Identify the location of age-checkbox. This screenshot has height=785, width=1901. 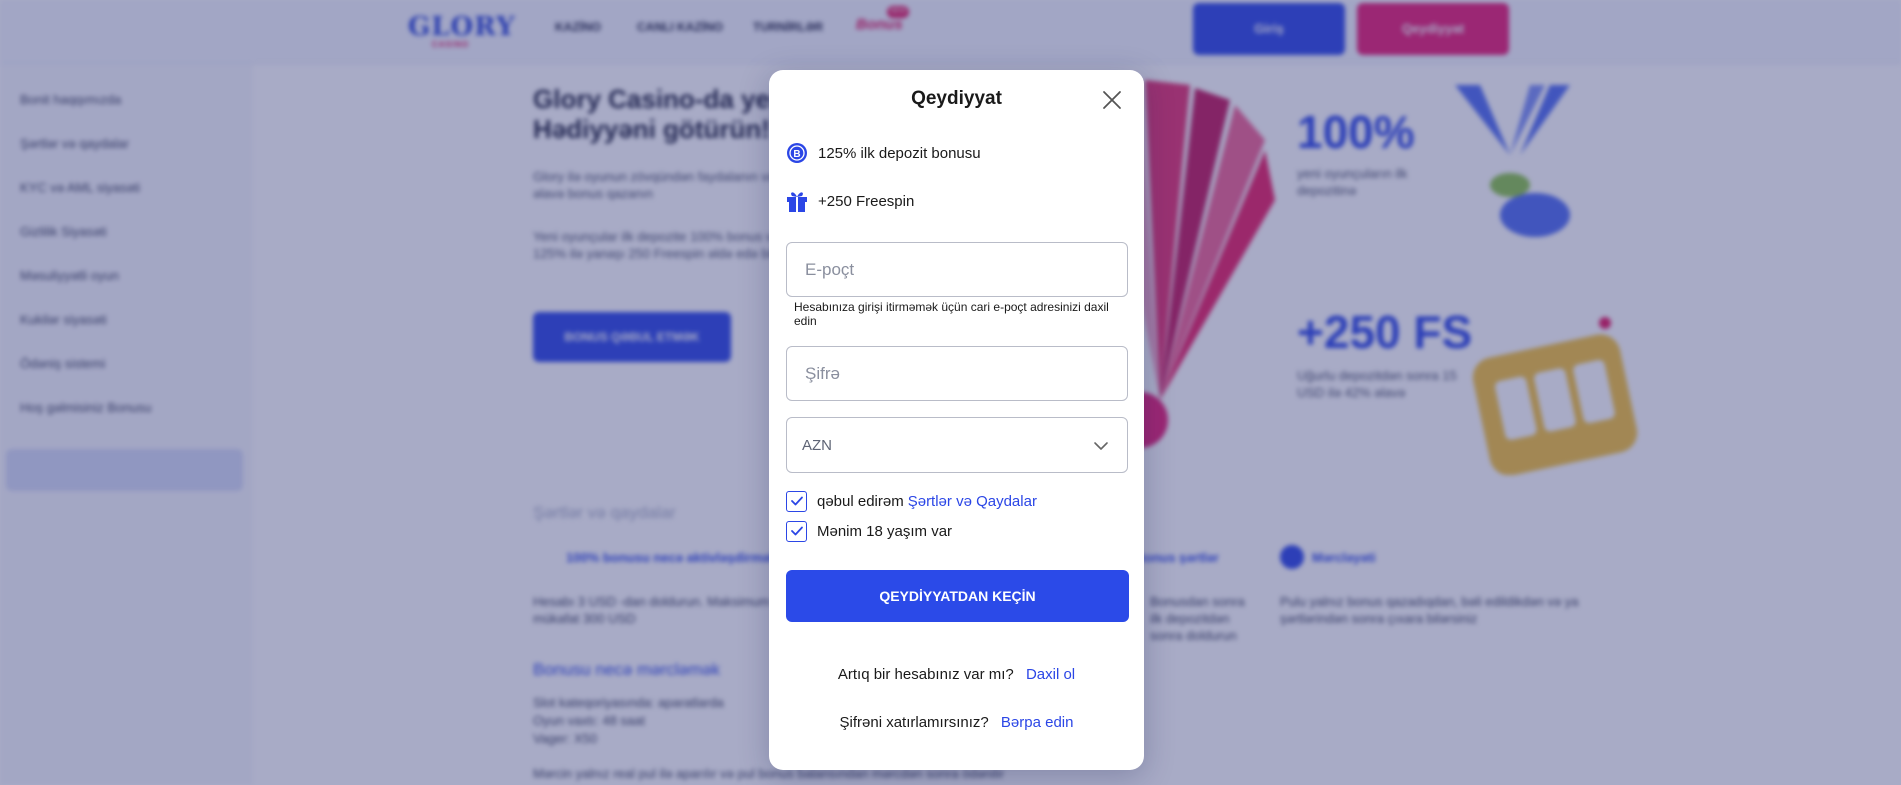
(796, 531).